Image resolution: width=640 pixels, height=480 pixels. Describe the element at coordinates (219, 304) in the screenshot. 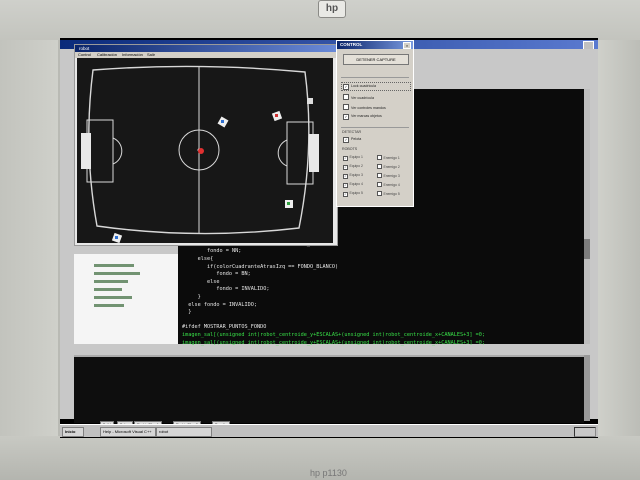

I see `code-line: else fondo = INVALIDO;` at that location.